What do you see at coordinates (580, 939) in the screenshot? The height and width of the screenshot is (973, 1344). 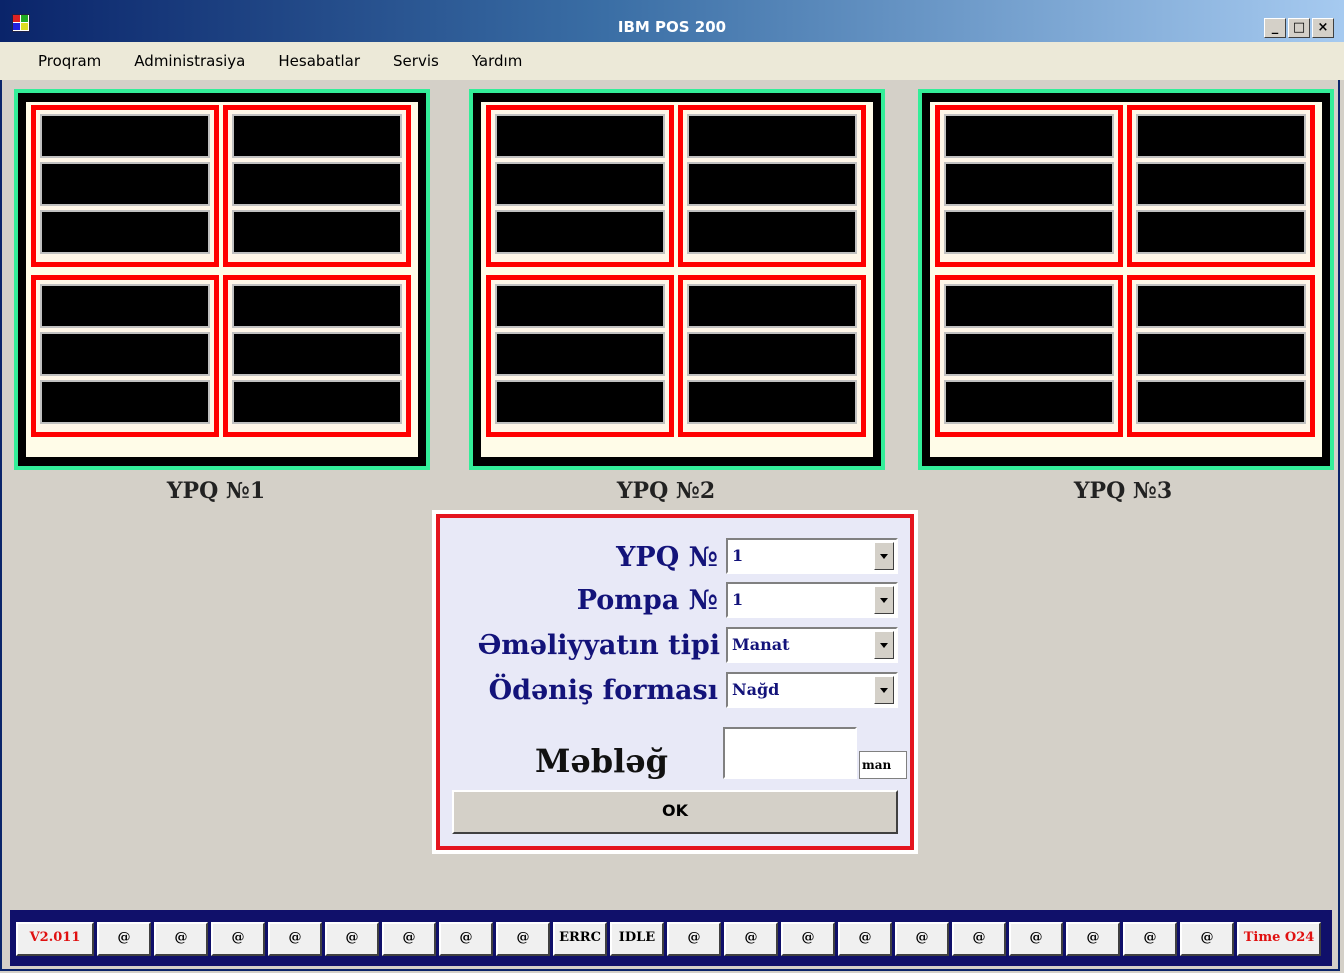 I see `status-cell: ERRC` at bounding box center [580, 939].